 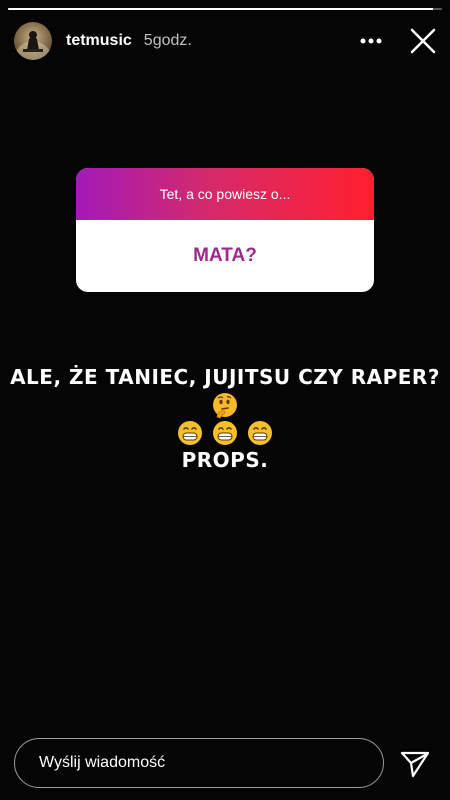 I want to click on close-button, so click(x=423, y=41).